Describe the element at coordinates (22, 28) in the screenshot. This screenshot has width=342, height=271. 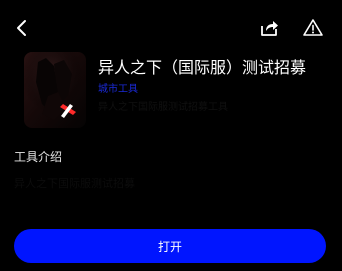
I see `back-icon` at that location.